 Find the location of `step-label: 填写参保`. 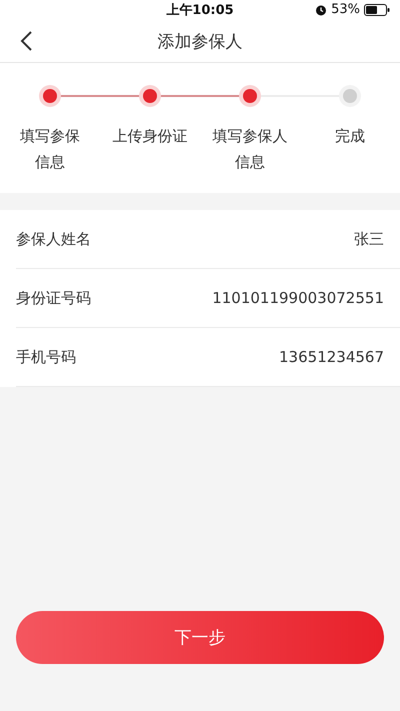

step-label: 填写参保 is located at coordinates (50, 136).